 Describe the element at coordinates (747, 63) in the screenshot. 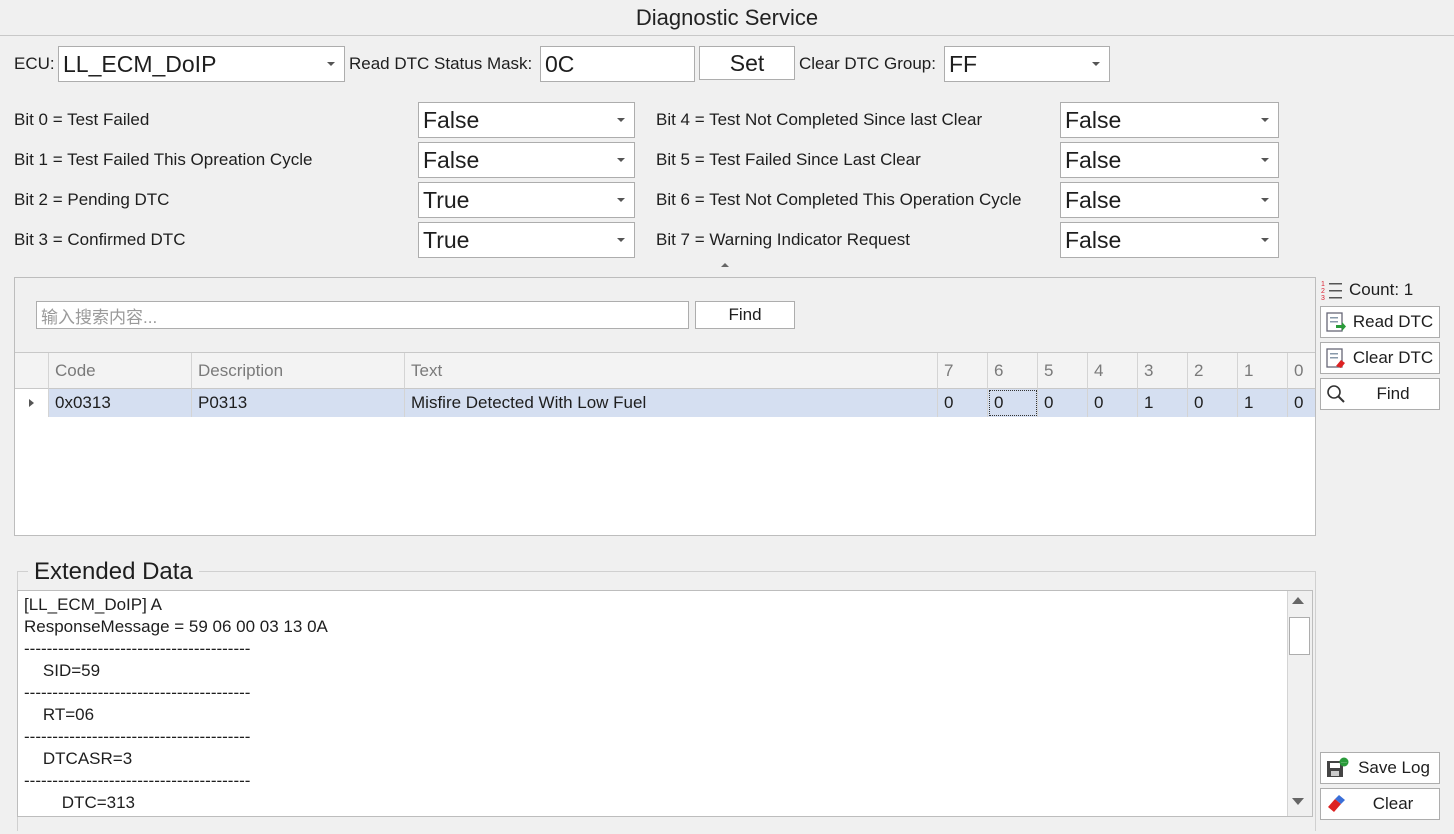

I see `set-button: Set` at that location.